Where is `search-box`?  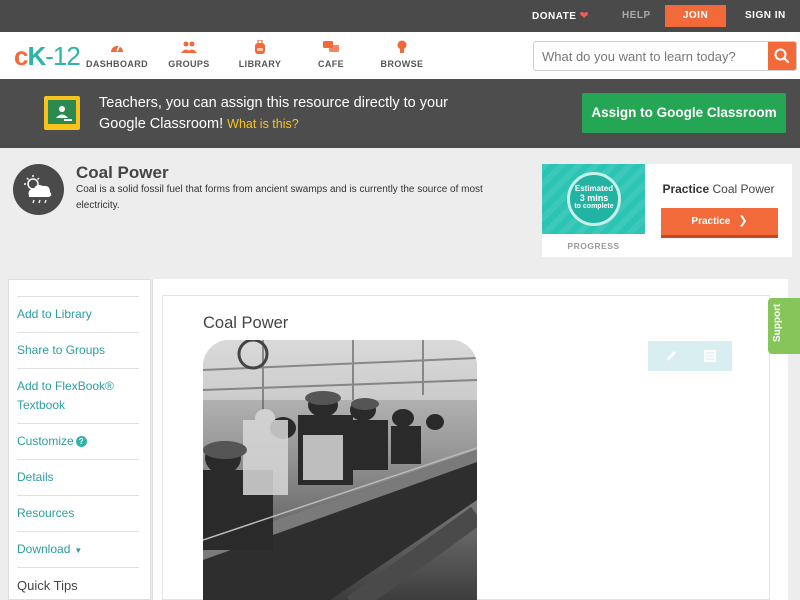 search-box is located at coordinates (665, 56).